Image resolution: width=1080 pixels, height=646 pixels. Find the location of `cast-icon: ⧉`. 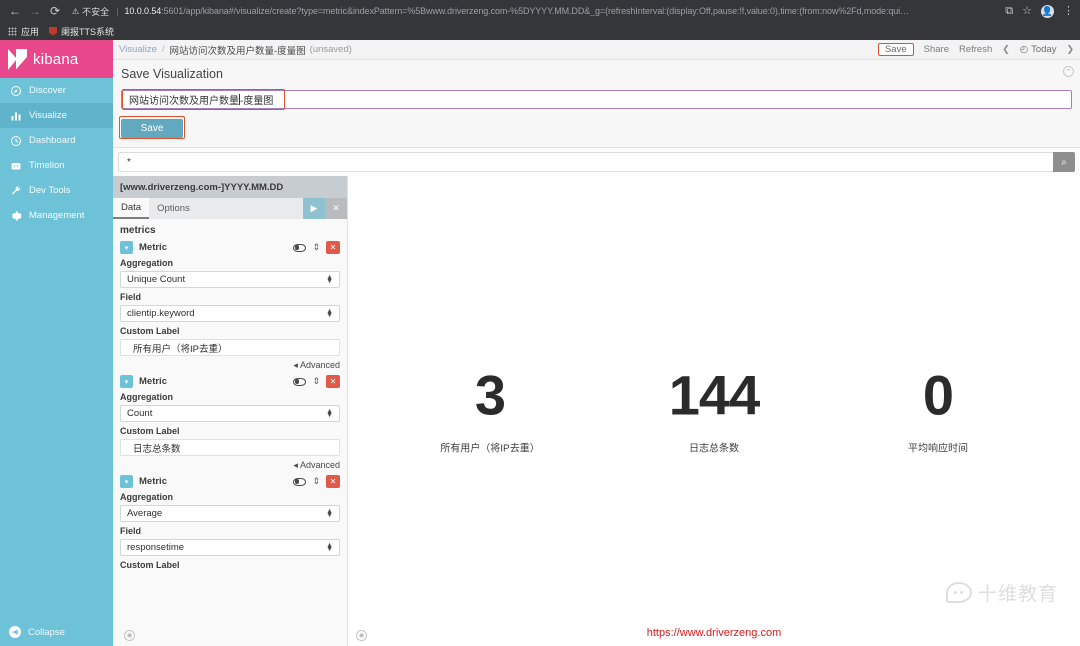

cast-icon: ⧉ is located at coordinates (1009, 11).